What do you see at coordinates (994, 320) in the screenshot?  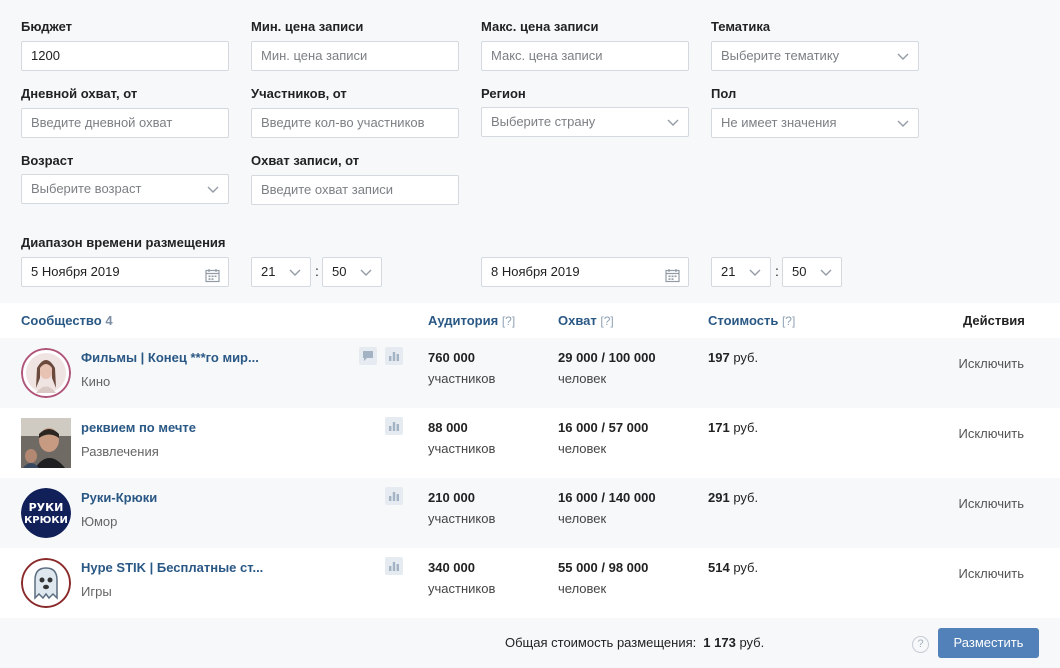 I see `actions-column-header: Действия` at bounding box center [994, 320].